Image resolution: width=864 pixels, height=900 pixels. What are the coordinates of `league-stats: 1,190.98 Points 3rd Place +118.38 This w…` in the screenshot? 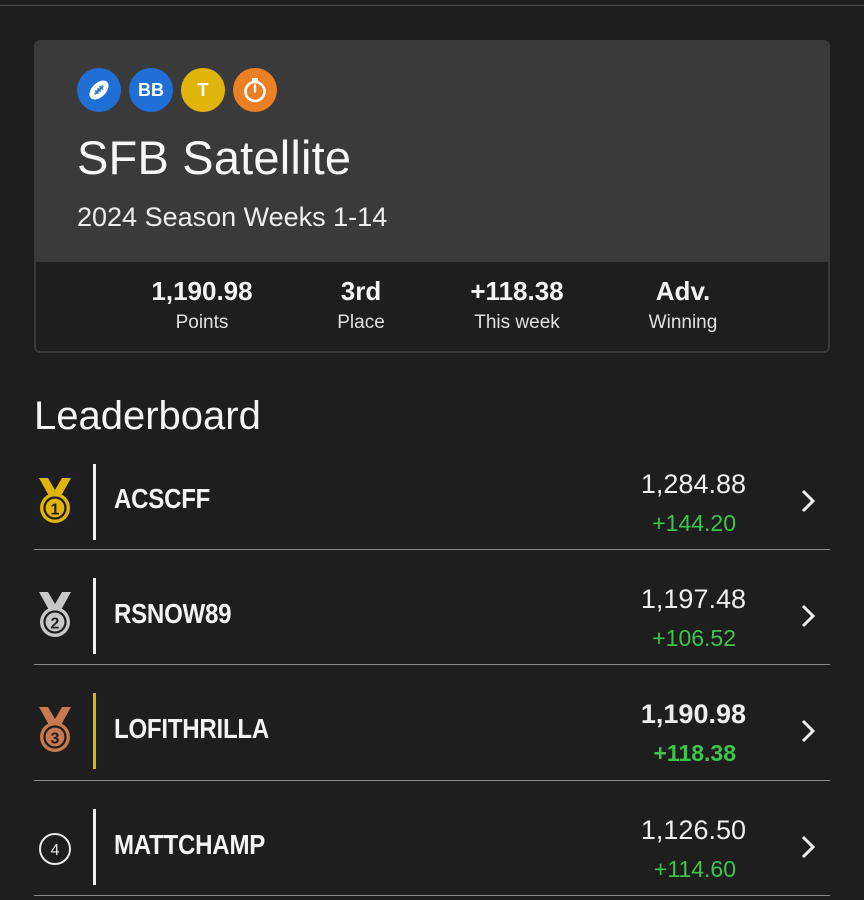 It's located at (432, 306).